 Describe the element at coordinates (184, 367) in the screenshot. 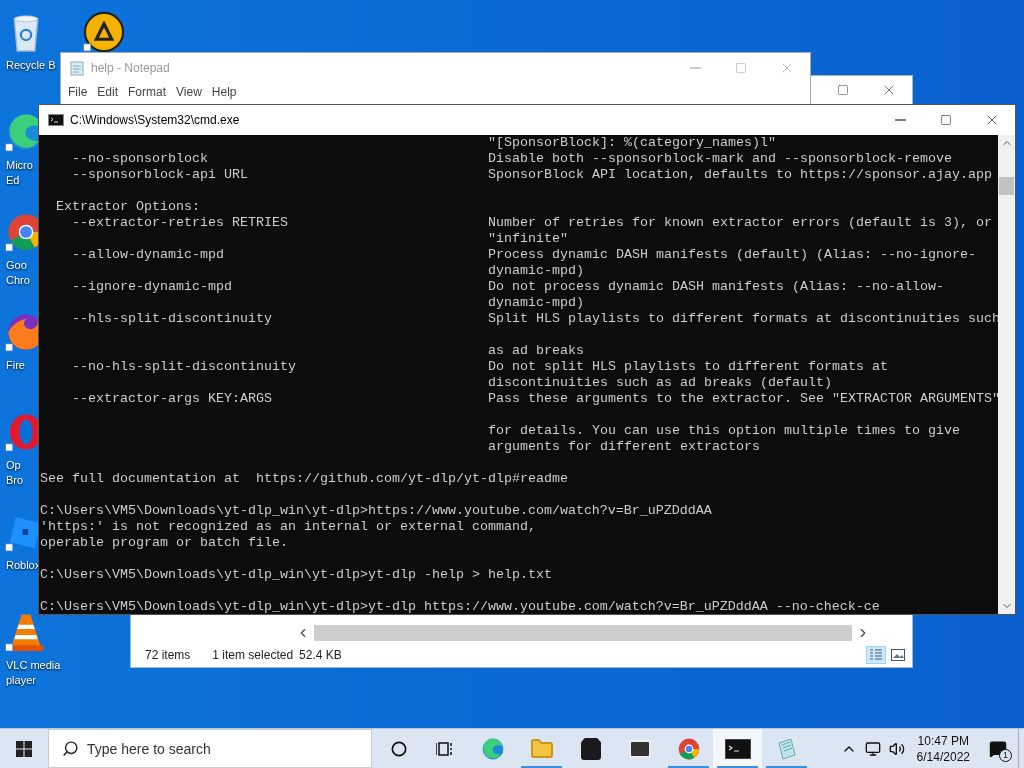

I see `option-text: --no-hls-split-discontinuity` at that location.